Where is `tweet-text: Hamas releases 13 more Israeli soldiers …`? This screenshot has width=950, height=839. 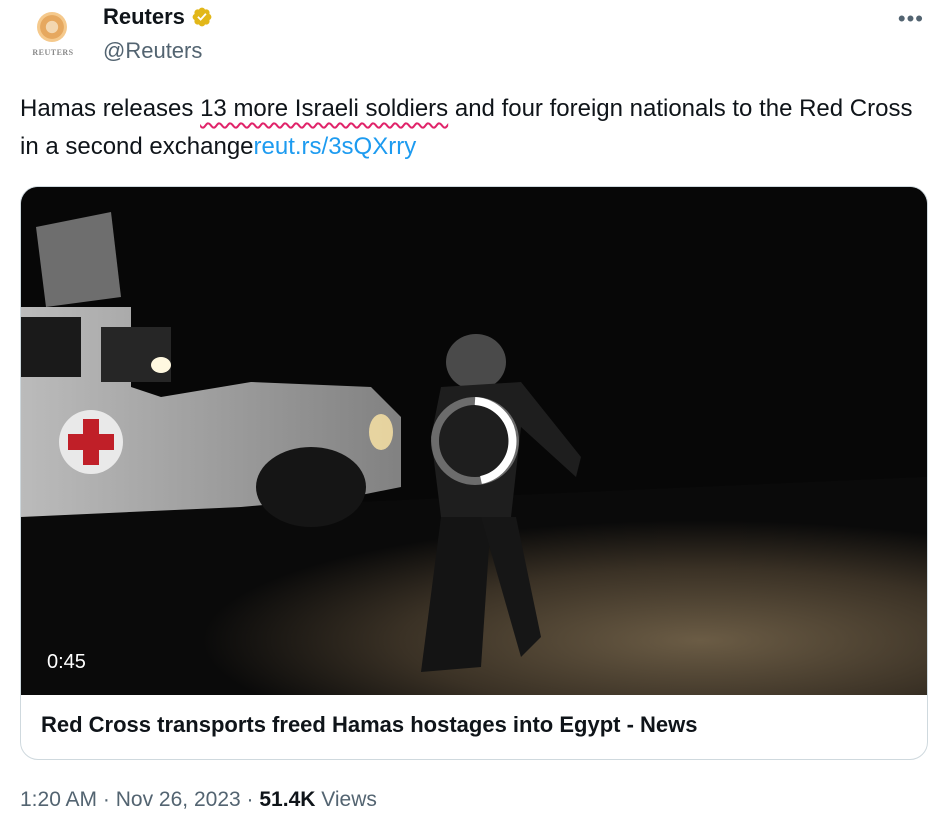 tweet-text: Hamas releases 13 more Israeli soldiers … is located at coordinates (475, 128).